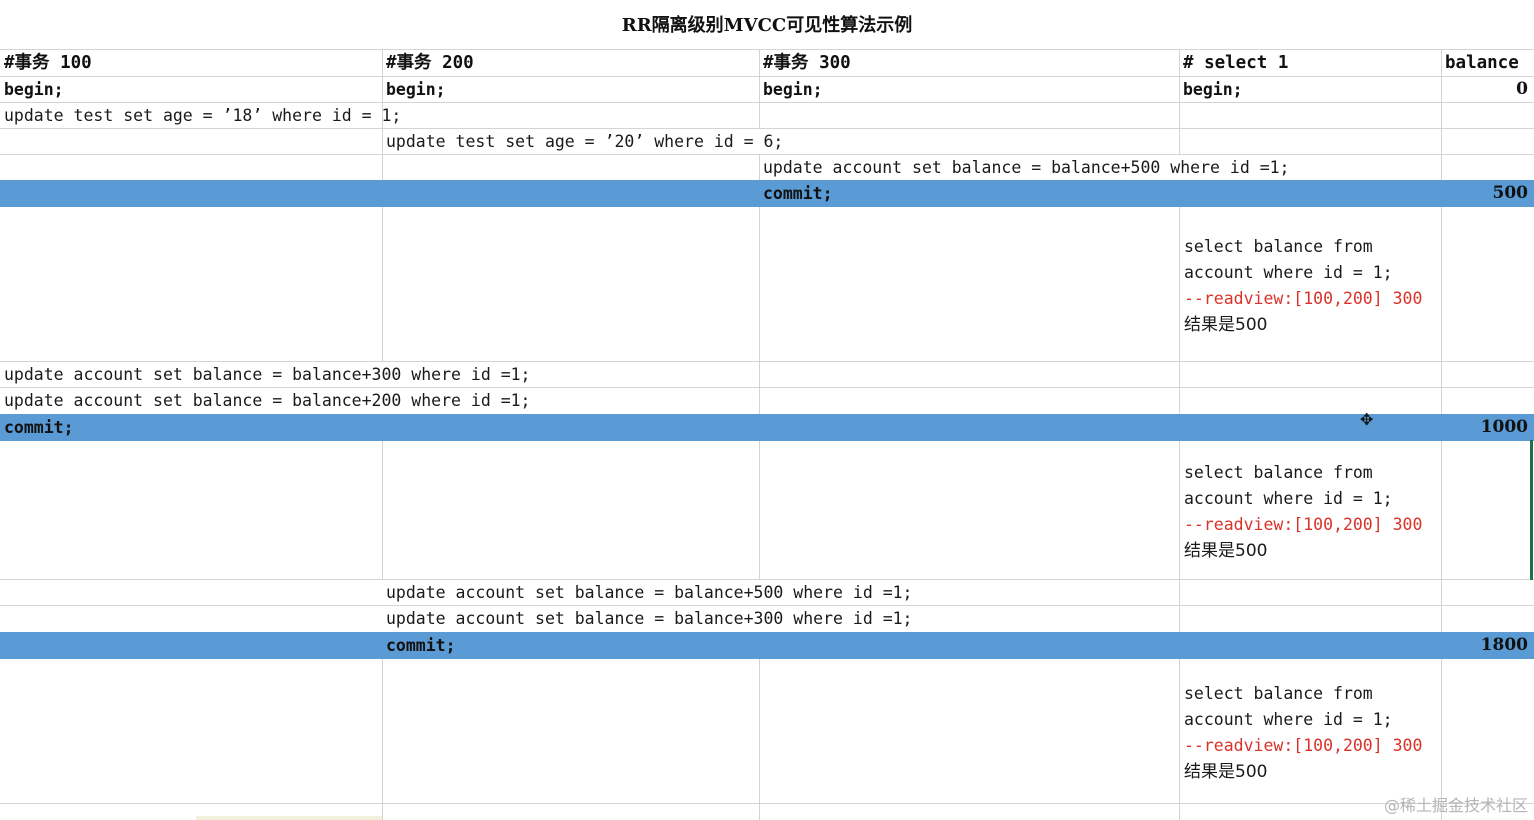  Describe the element at coordinates (969, 63) in the screenshot. I see `header-txn-300: #事务 300` at that location.